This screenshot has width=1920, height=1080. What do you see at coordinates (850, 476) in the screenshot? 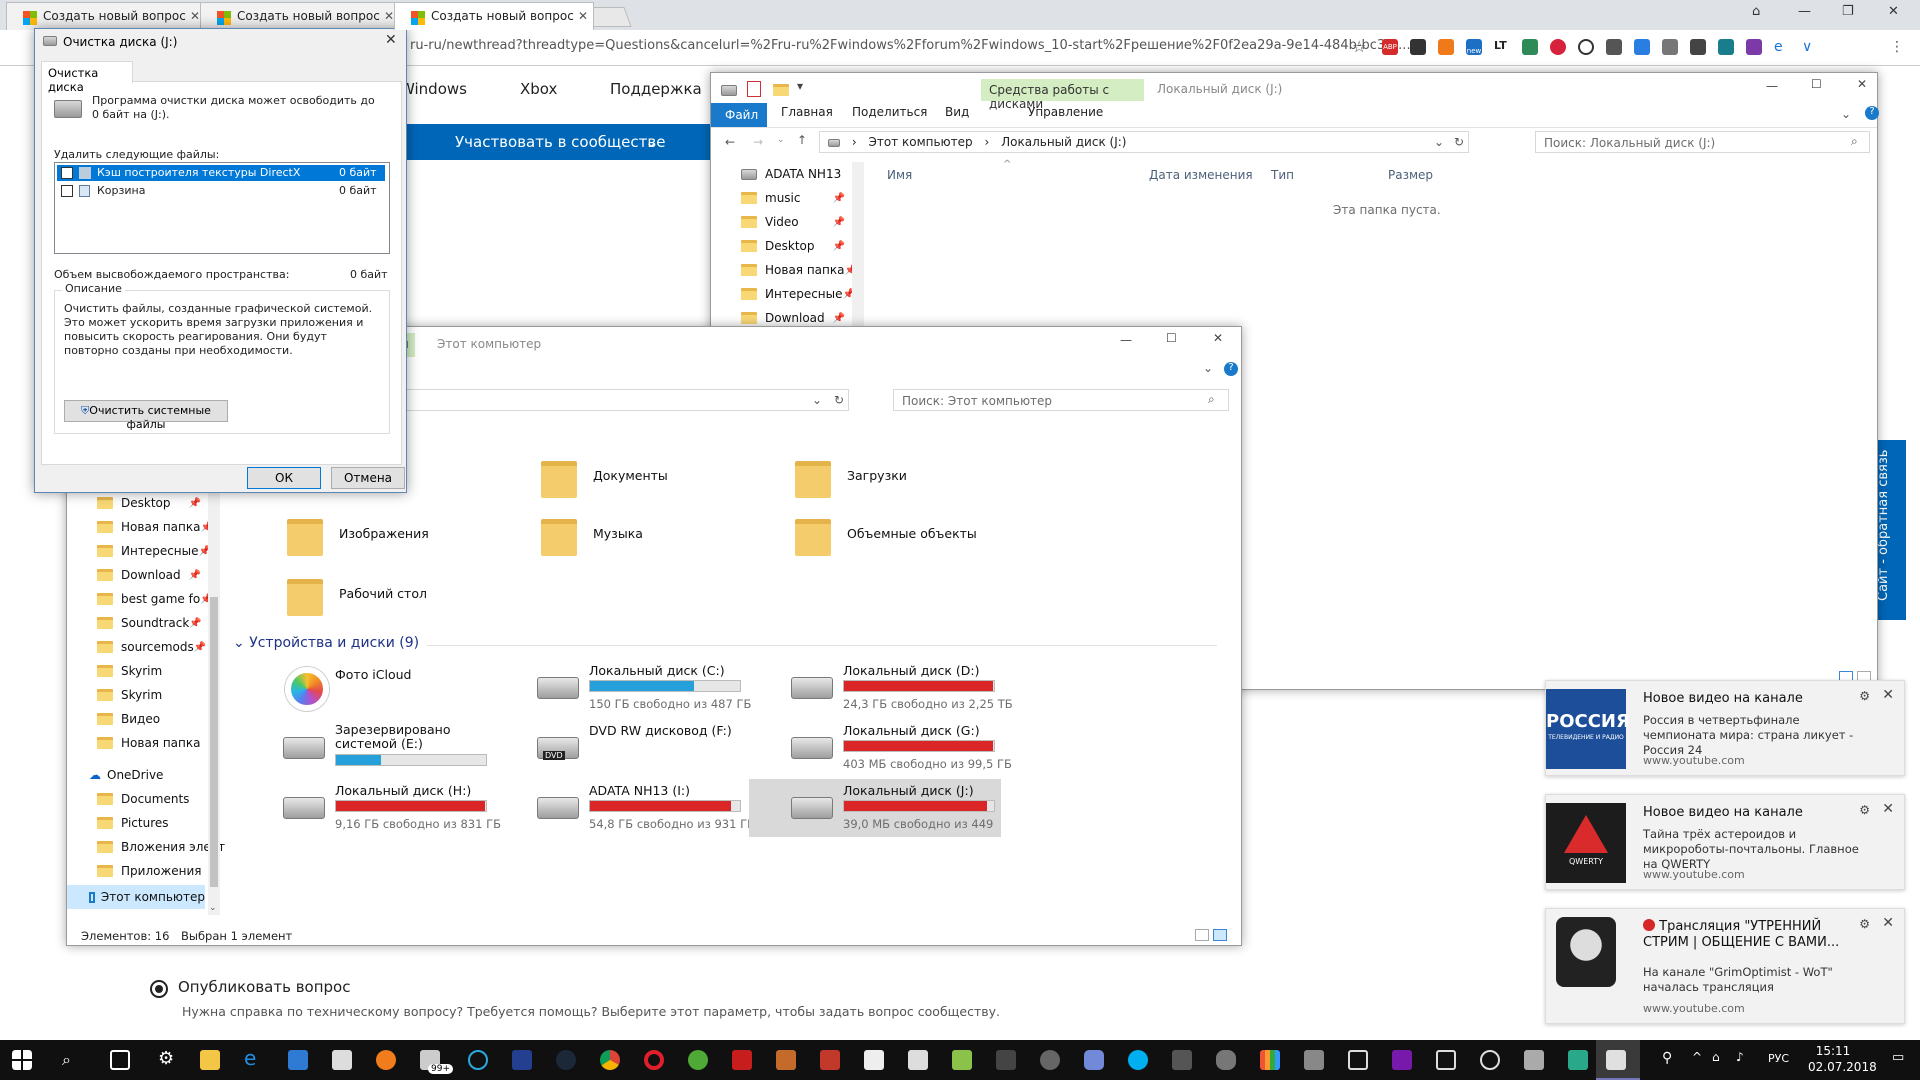
I see `folder-downloads: Загрузки` at bounding box center [850, 476].